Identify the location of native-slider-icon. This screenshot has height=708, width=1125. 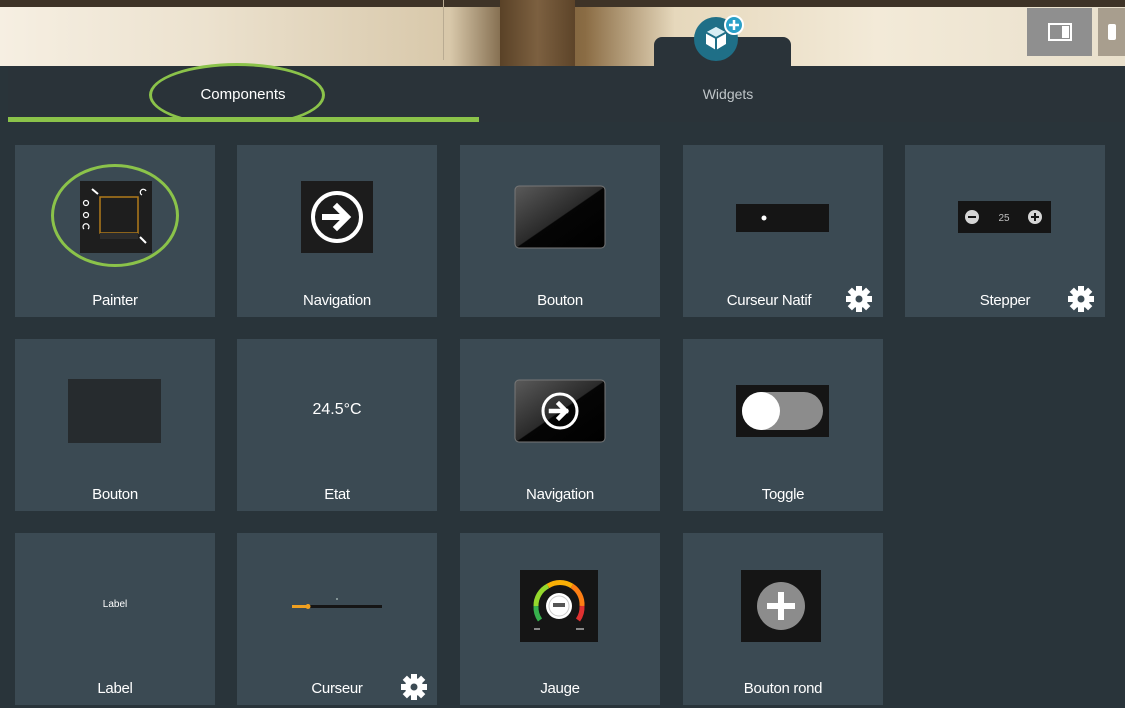
(782, 218).